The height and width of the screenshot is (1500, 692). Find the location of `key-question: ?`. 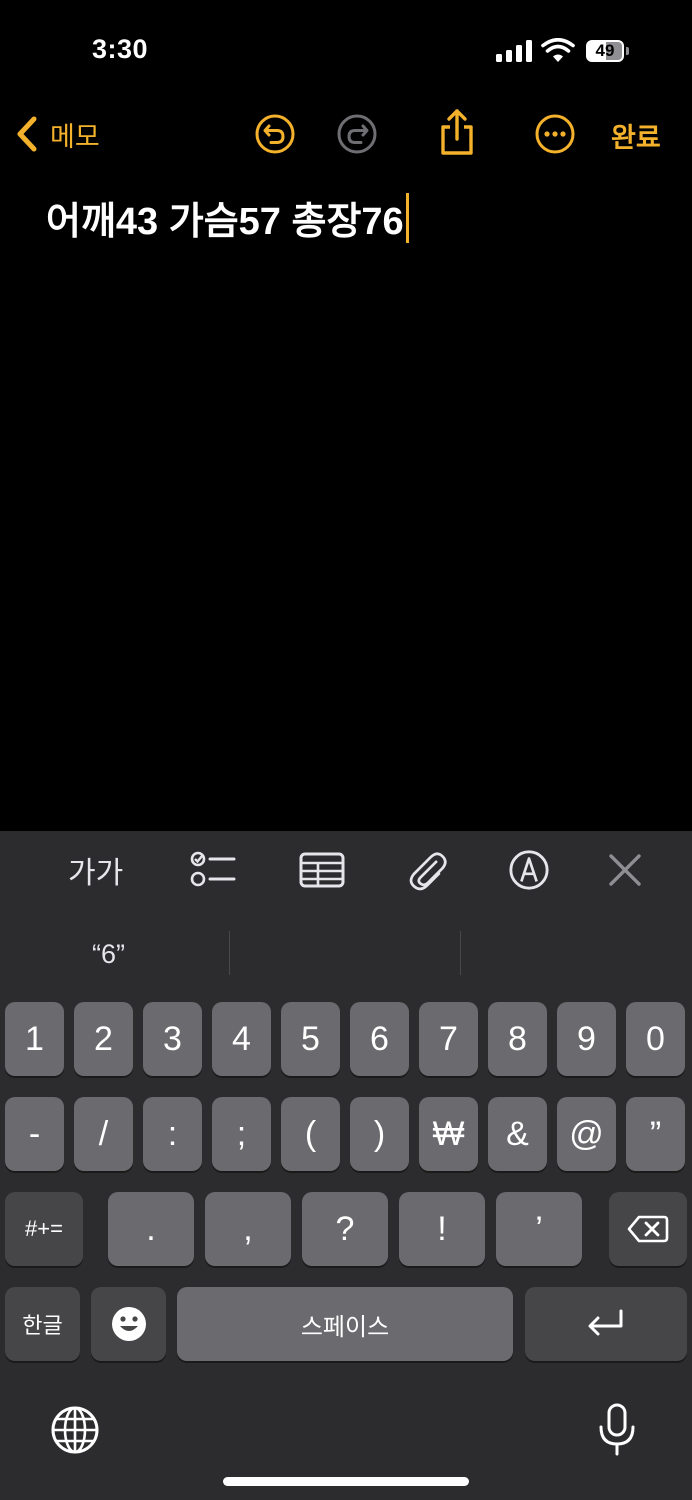

key-question: ? is located at coordinates (345, 1229).